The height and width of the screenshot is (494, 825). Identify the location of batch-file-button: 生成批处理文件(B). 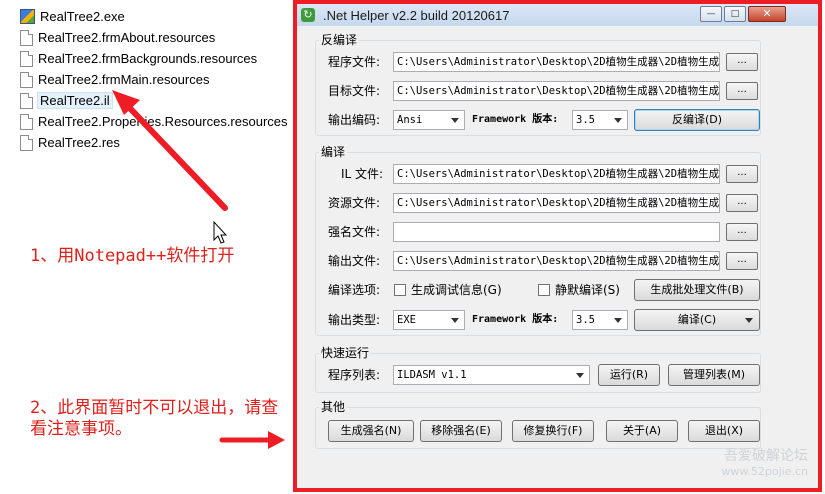
(697, 290).